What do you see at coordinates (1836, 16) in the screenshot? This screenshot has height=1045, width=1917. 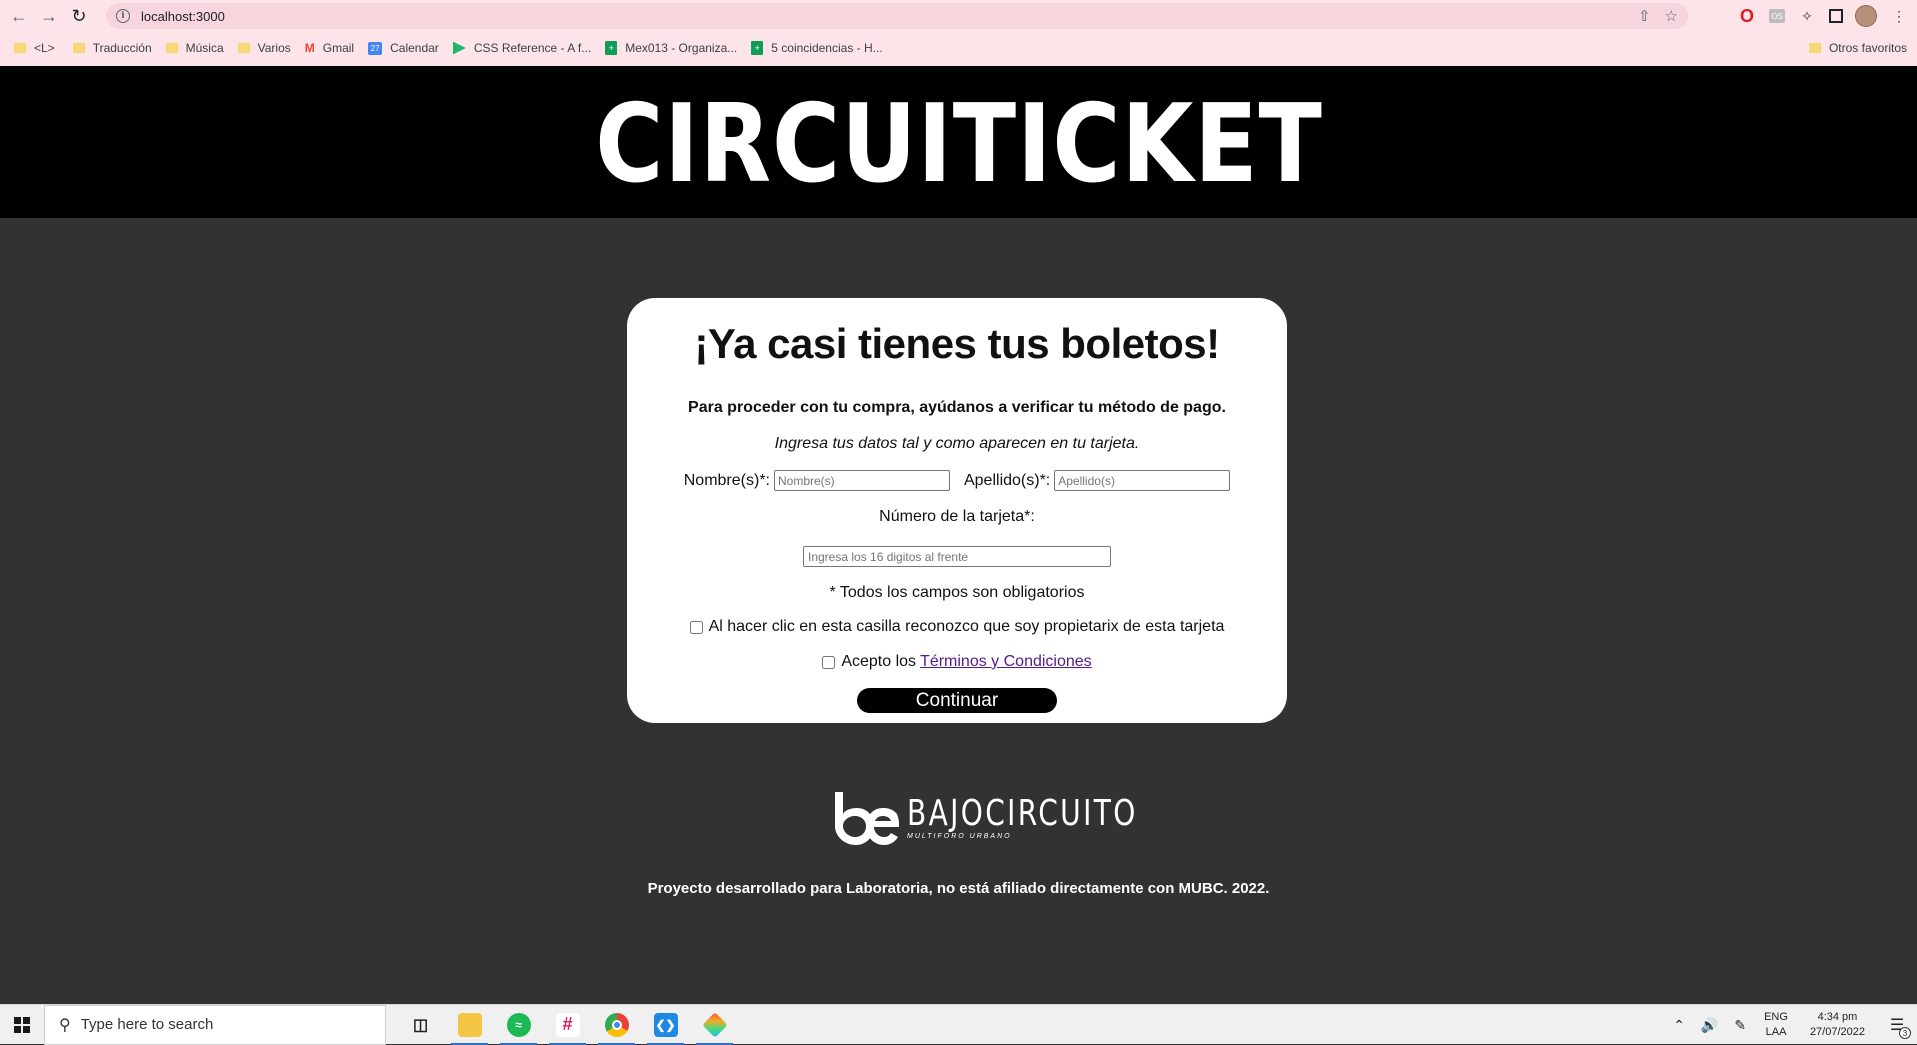 I see `side-panel-icon` at bounding box center [1836, 16].